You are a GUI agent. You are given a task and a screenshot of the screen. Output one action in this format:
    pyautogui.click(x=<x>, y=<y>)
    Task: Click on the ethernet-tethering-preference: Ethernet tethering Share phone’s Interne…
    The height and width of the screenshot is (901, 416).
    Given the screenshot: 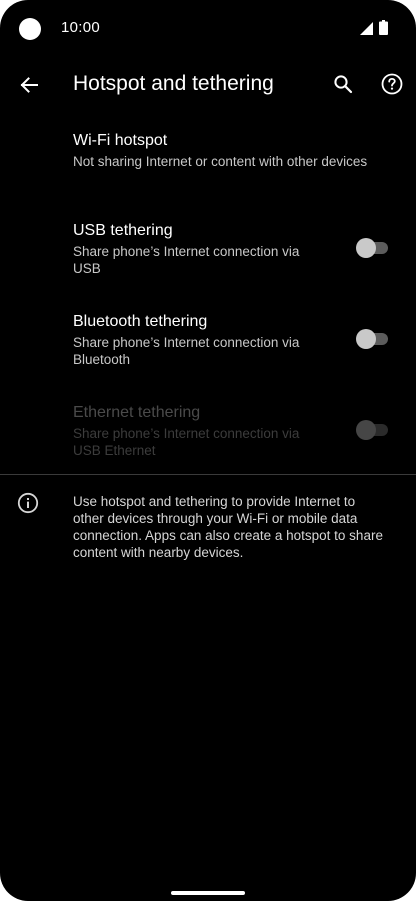 What is the action you would take?
    pyautogui.click(x=208, y=434)
    